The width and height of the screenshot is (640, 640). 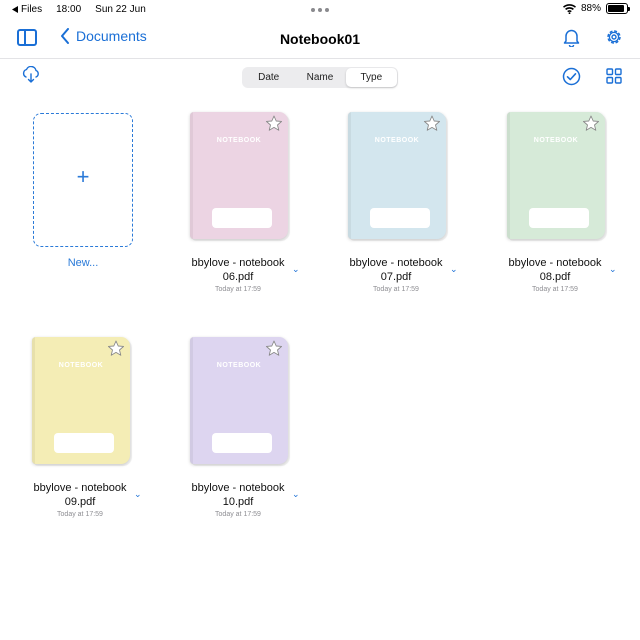 What do you see at coordinates (80, 502) in the screenshot?
I see `file-name-line2: 09.pdf` at bounding box center [80, 502].